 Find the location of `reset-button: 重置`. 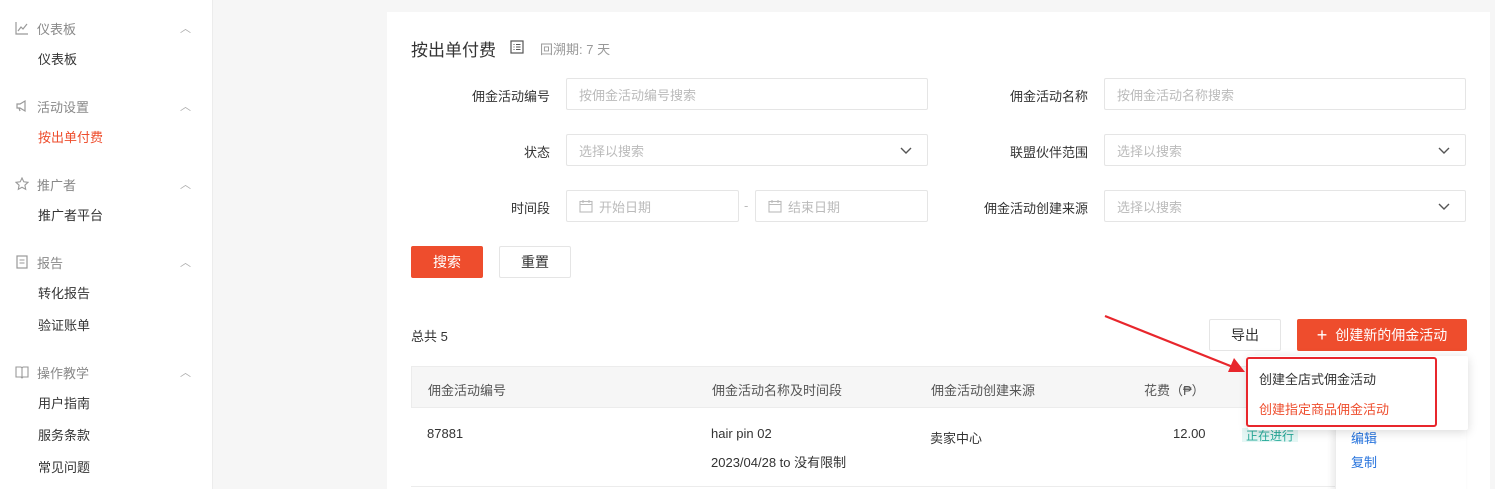

reset-button: 重置 is located at coordinates (535, 262).